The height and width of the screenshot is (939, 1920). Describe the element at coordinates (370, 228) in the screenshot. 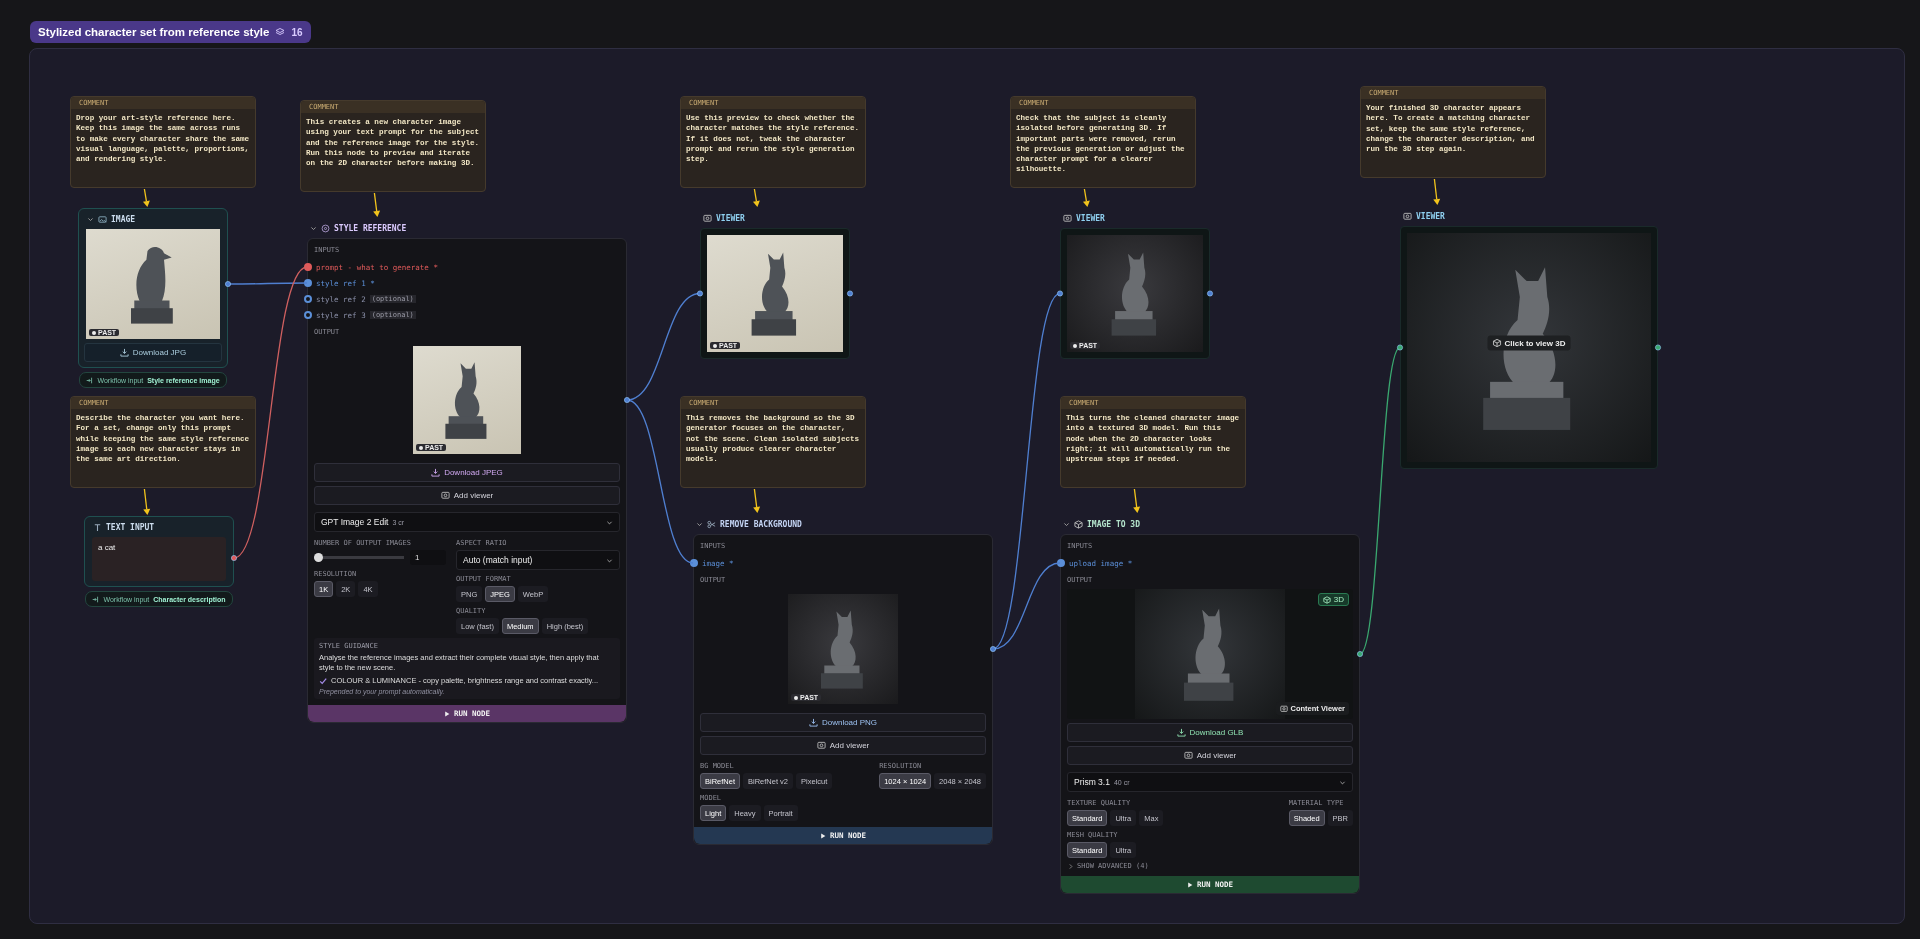

I see `node-title: STYLE REFERENCE` at that location.